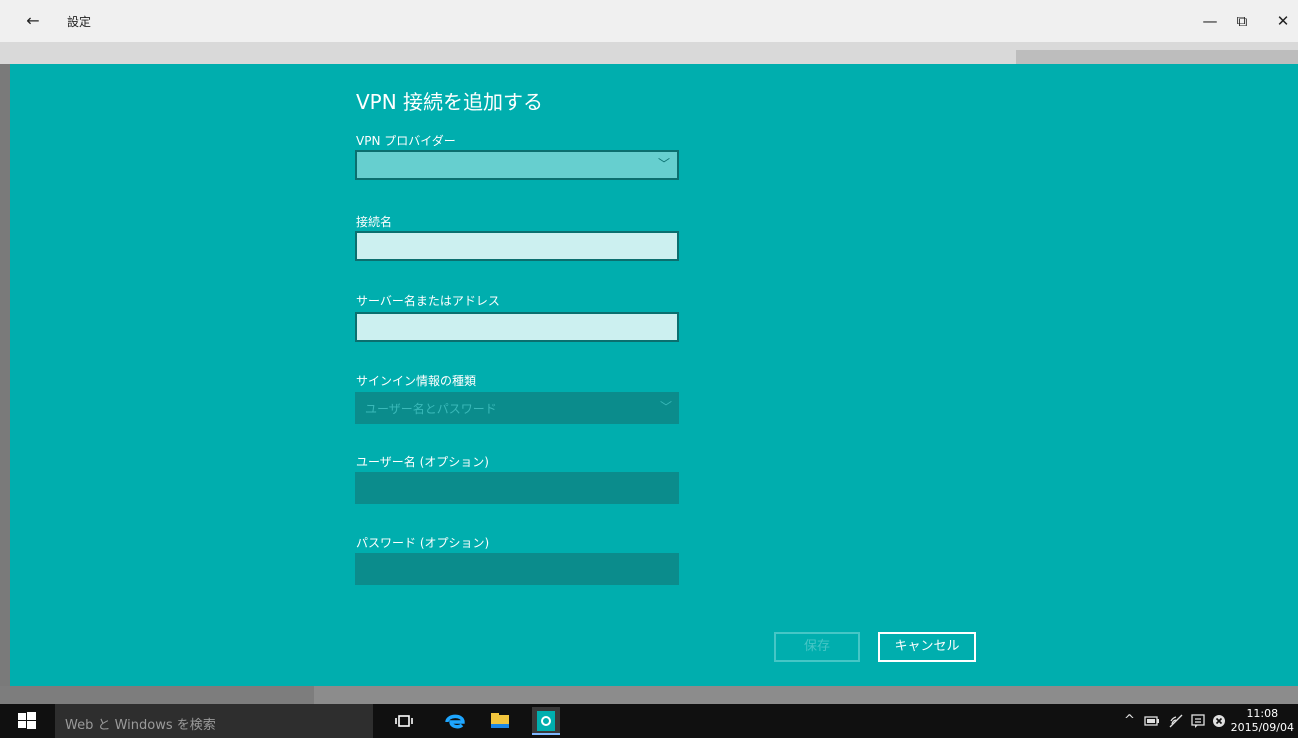 The height and width of the screenshot is (738, 1298). What do you see at coordinates (428, 301) in the screenshot?
I see `server-address-label: サーバー名またはアドレス` at bounding box center [428, 301].